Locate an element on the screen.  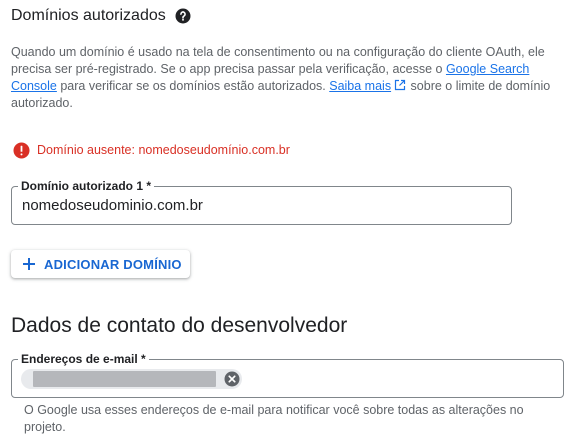
domain-error: Domínio ausente: nomedoseudomínio.com.br is located at coordinates (151, 150).